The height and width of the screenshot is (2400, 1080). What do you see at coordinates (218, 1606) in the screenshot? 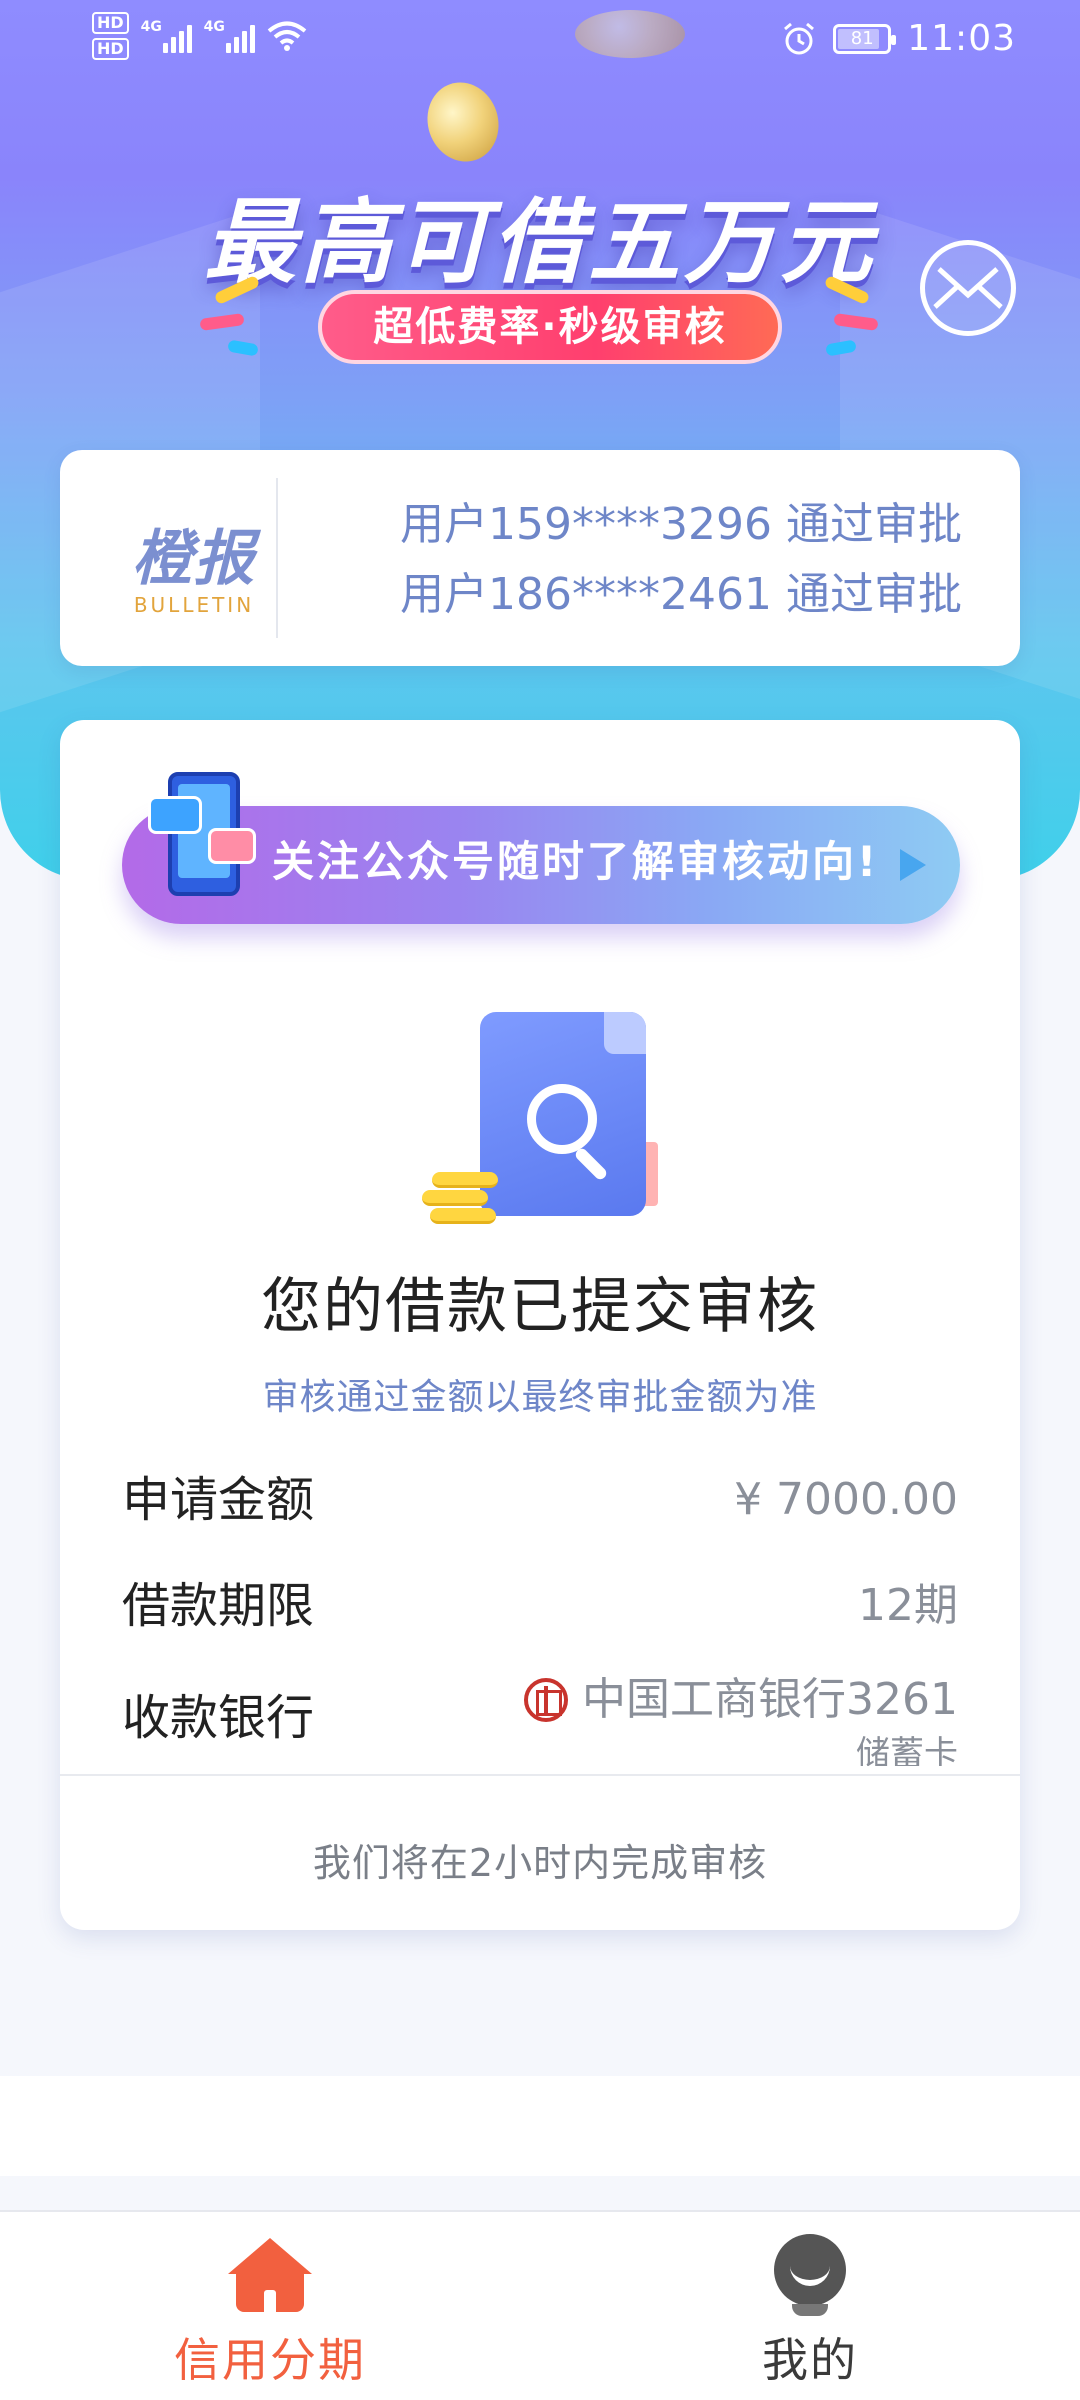
I see `term-label: 借款期限` at bounding box center [218, 1606].